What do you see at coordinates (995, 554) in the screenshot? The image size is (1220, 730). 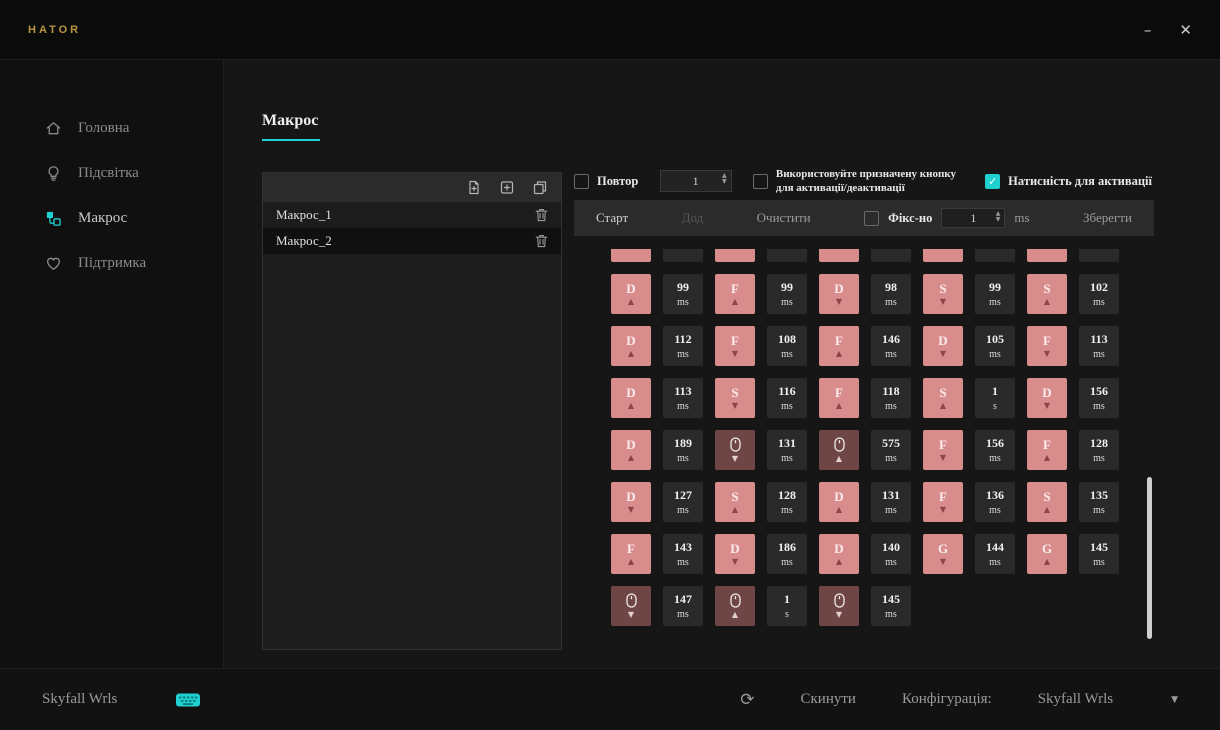 I see `delay-cell: 144 ms` at bounding box center [995, 554].